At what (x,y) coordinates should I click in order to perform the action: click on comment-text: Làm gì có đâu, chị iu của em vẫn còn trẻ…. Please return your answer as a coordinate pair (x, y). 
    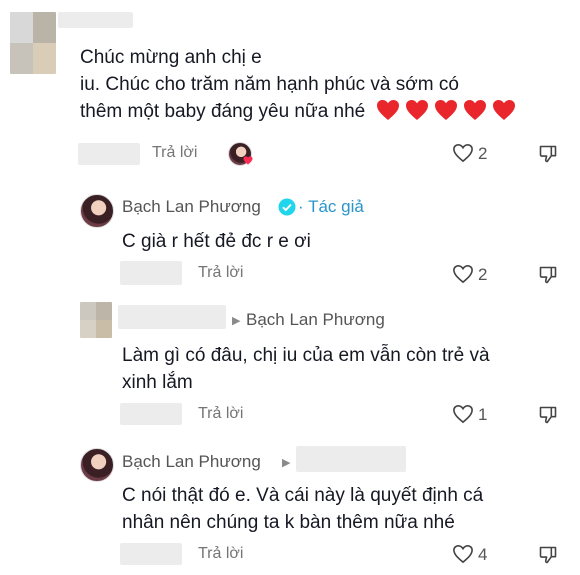
    Looking at the image, I should click on (306, 369).